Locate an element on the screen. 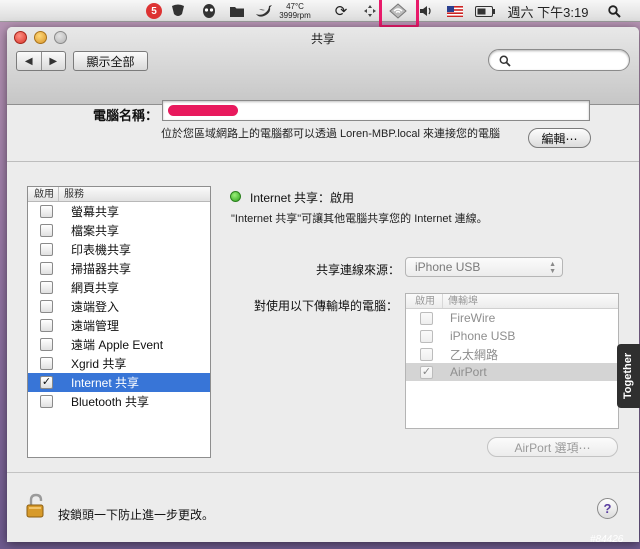 This screenshot has height=549, width=640. service-row: 遠端 Apple Event is located at coordinates (119, 344).